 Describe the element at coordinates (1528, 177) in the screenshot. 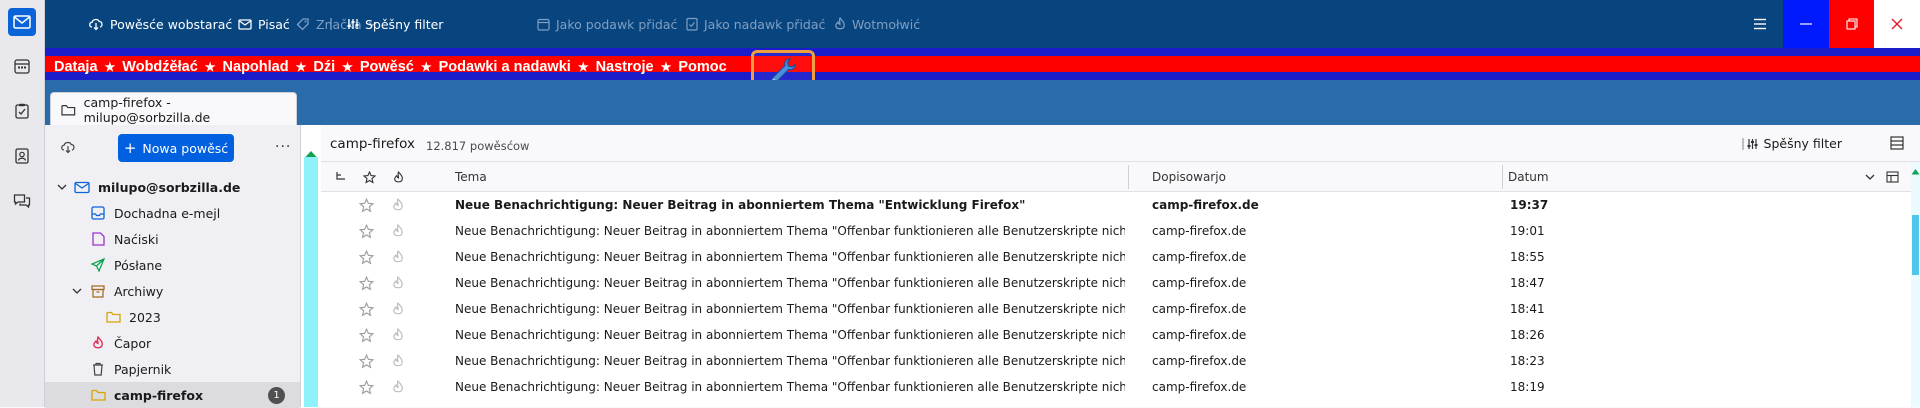

I see `col-date: Datum` at that location.